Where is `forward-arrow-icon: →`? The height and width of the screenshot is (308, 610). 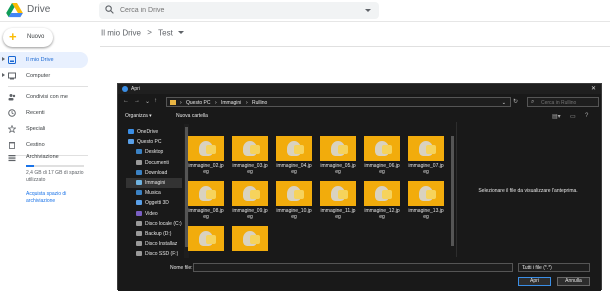
forward-arrow-icon: → is located at coordinates (137, 101).